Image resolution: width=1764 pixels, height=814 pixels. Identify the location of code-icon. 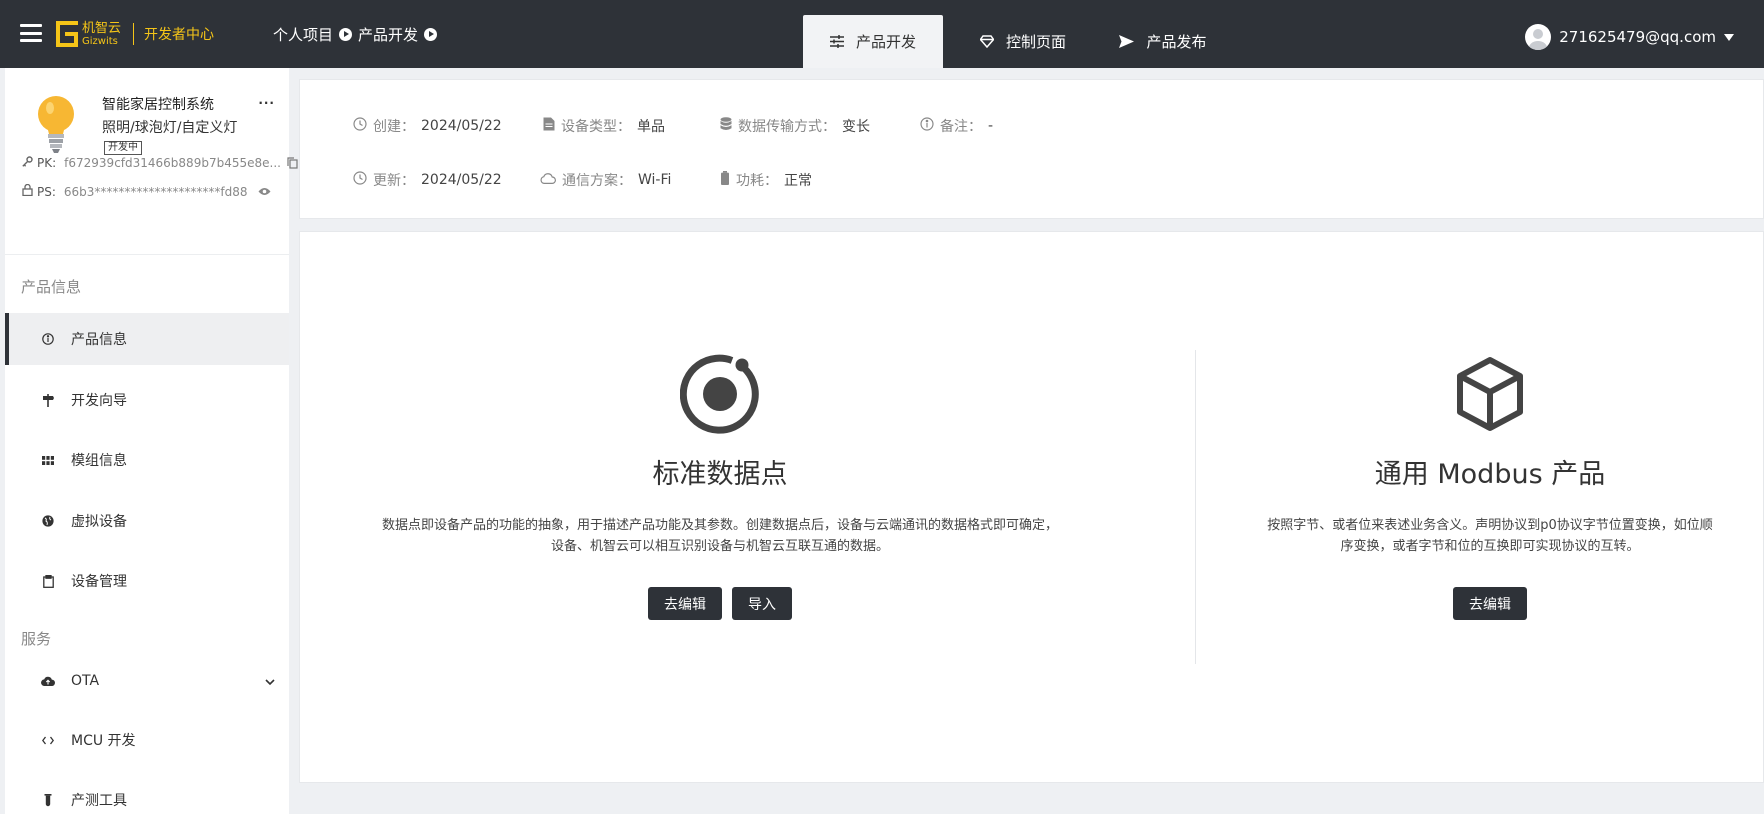
(48, 740).